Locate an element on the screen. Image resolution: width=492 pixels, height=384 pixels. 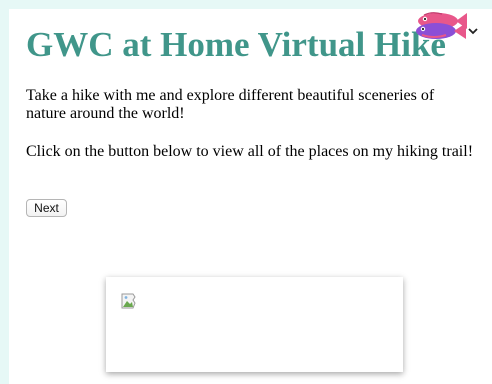
image-card is located at coordinates (254, 324).